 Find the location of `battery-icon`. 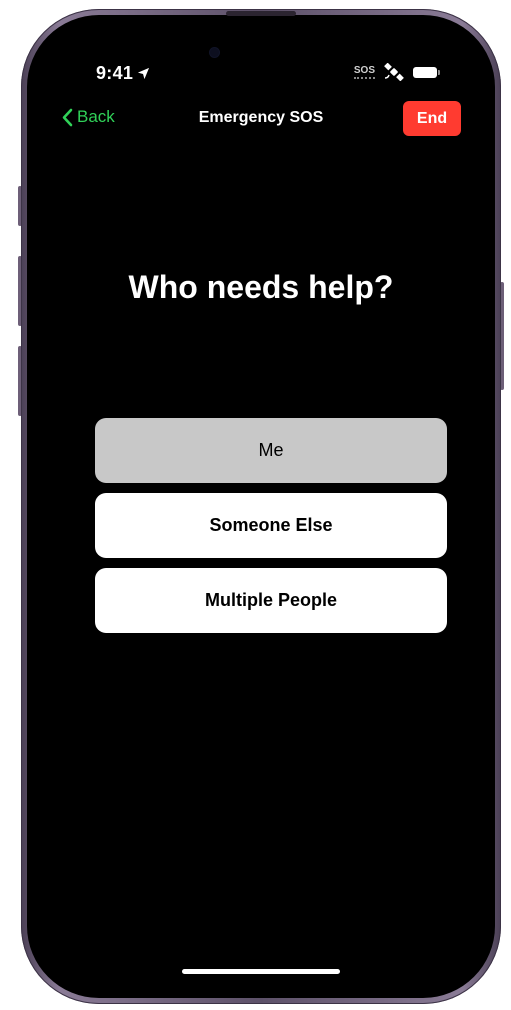

battery-icon is located at coordinates (426, 72).